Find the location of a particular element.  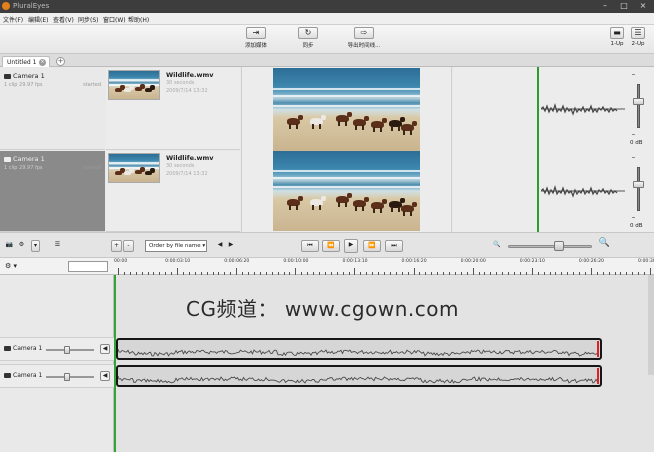

tab-bar: Untitled 1 × + is located at coordinates (327, 60).